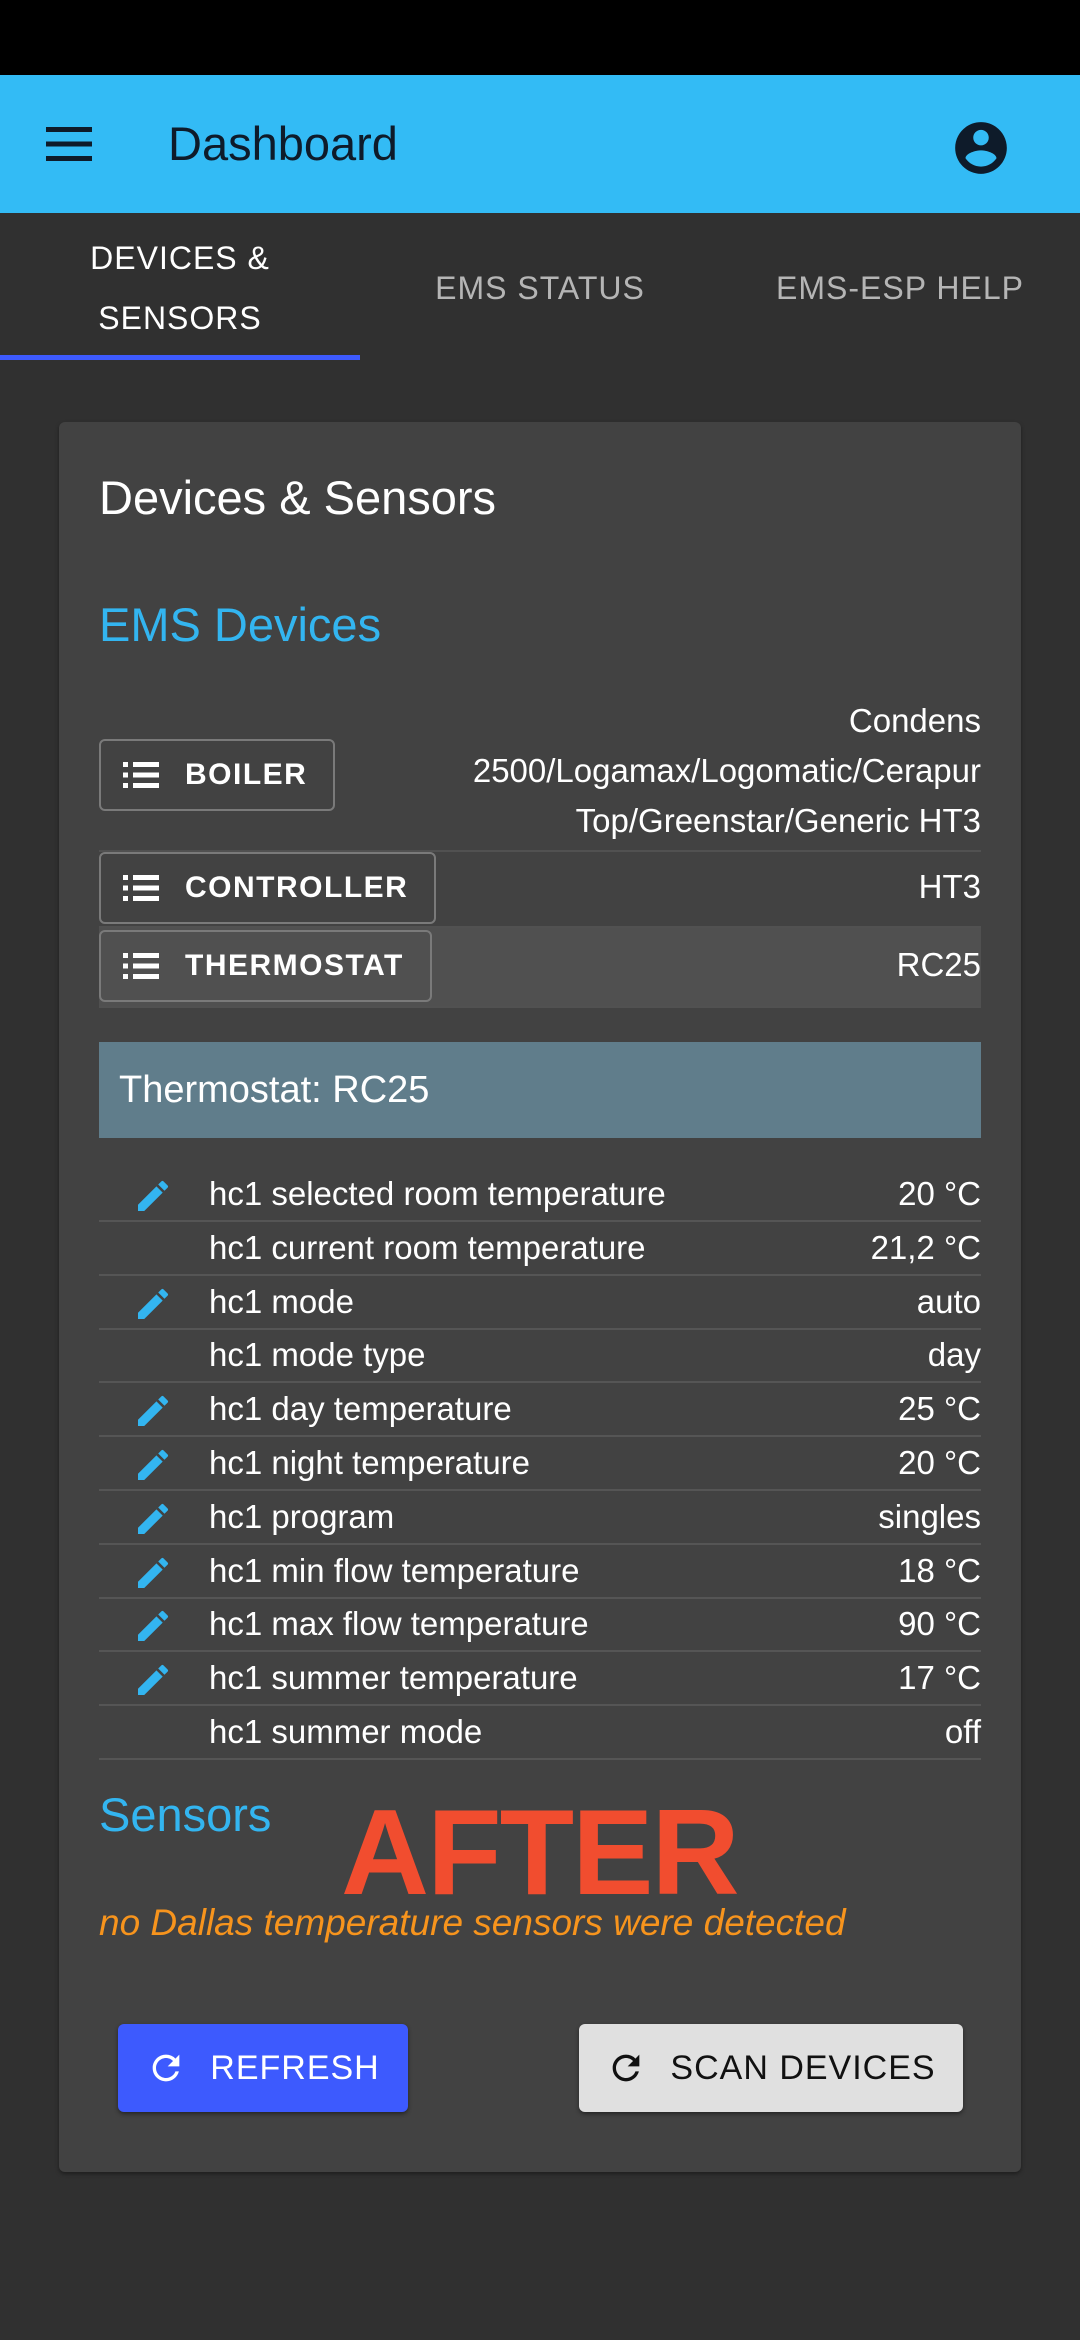 Image resolution: width=1080 pixels, height=2340 pixels. What do you see at coordinates (240, 624) in the screenshot?
I see `ems-devices-title: EMS Devices` at bounding box center [240, 624].